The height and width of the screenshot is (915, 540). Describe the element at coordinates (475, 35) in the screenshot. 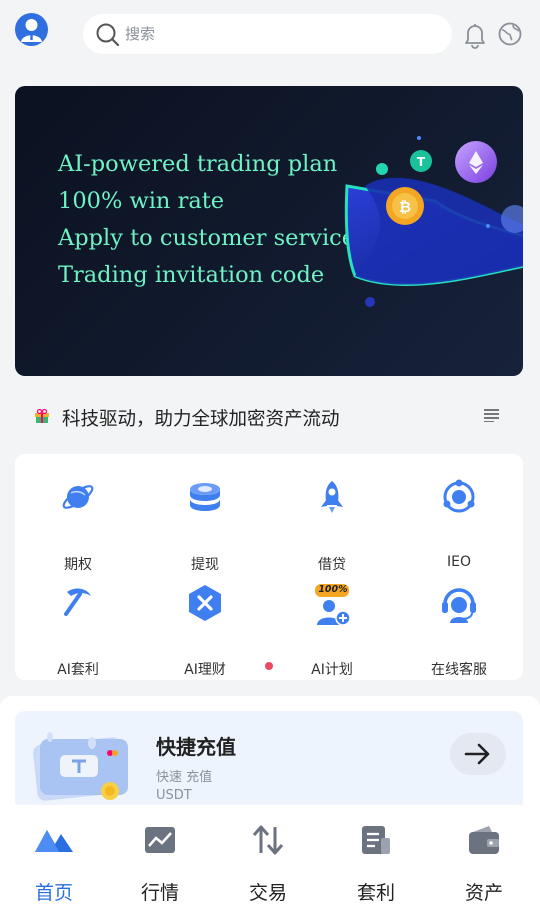

I see `bell-icon` at that location.